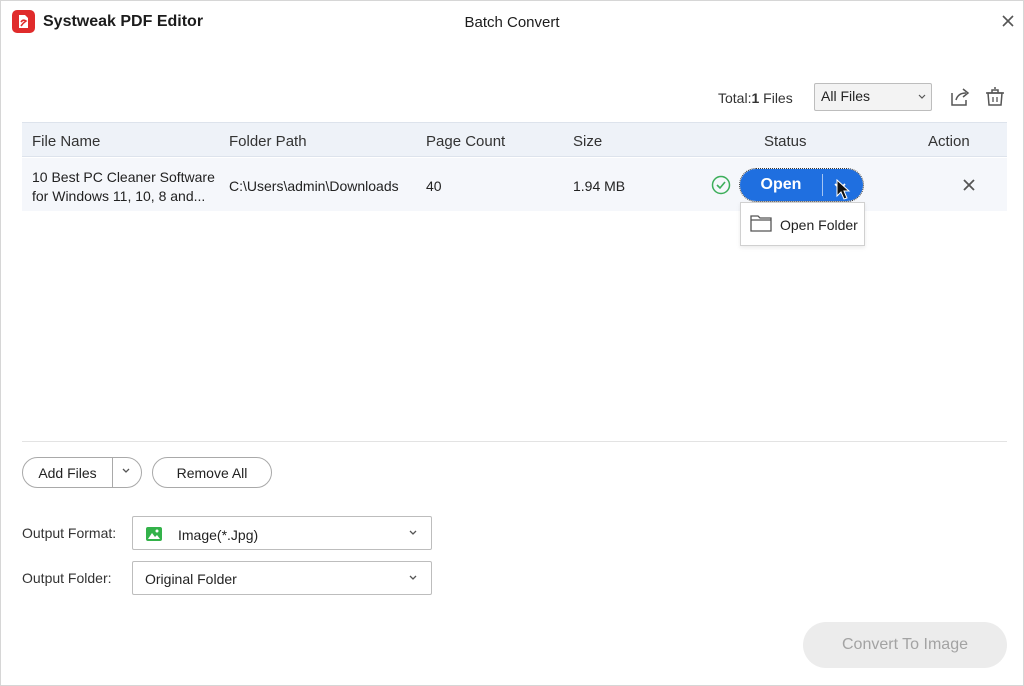  What do you see at coordinates (721, 185) in the screenshot?
I see `success-check-icon` at bounding box center [721, 185].